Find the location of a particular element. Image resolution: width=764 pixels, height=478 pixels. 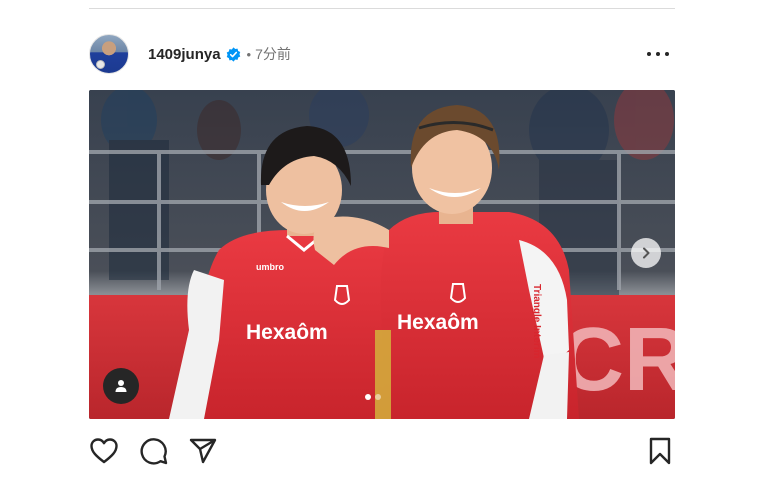

bookmark-icon is located at coordinates (660, 451).